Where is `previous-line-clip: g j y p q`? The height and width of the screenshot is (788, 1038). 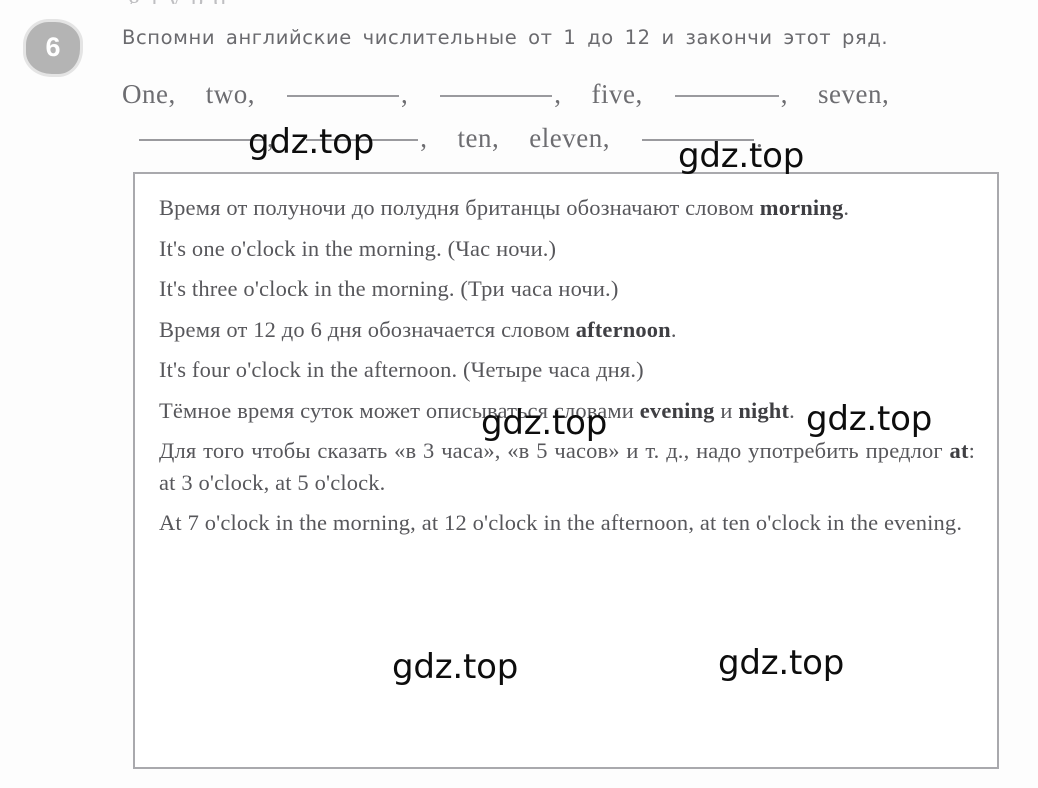
previous-line-clip: g j y p q is located at coordinates (338, 2).